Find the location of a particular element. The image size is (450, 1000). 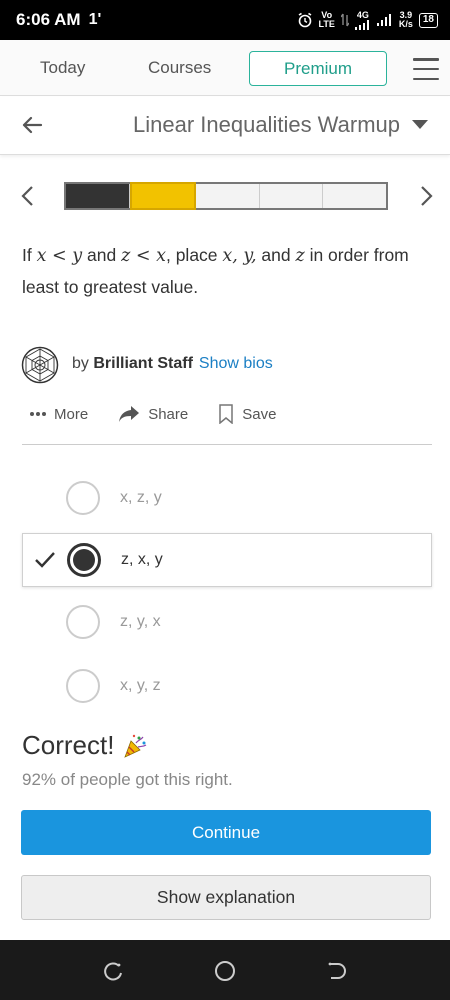

back-icon is located at coordinates (337, 971).